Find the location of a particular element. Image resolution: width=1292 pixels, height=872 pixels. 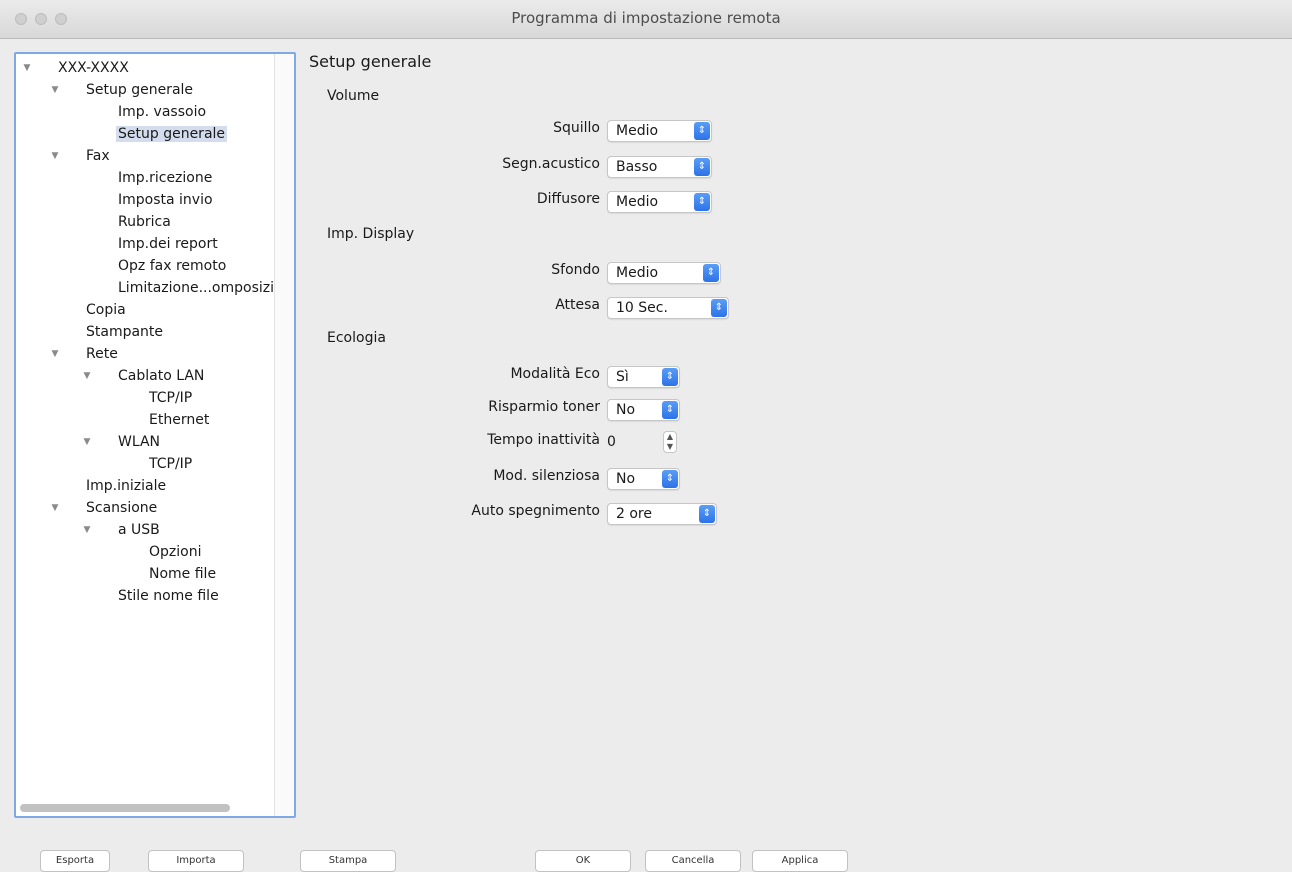

title-bar: Programma di impostazione remota is located at coordinates (646, 19).